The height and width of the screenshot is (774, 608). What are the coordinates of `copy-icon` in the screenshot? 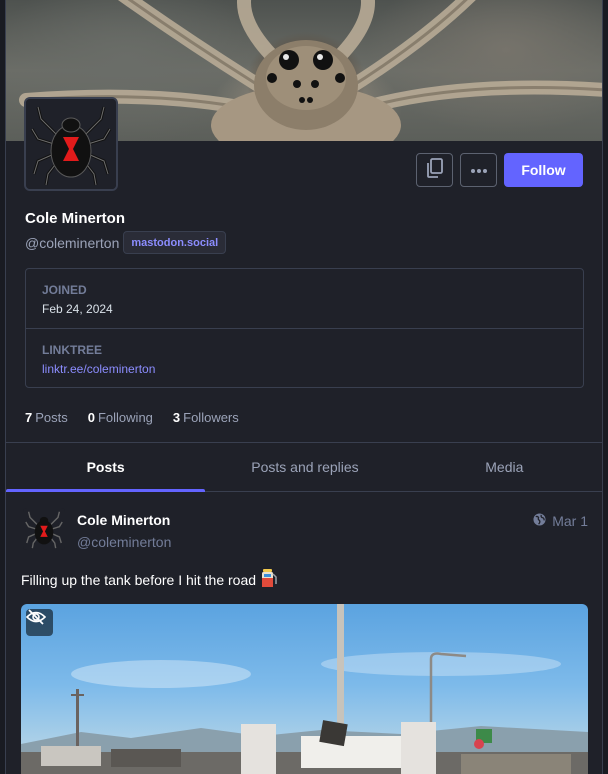 It's located at (435, 170).